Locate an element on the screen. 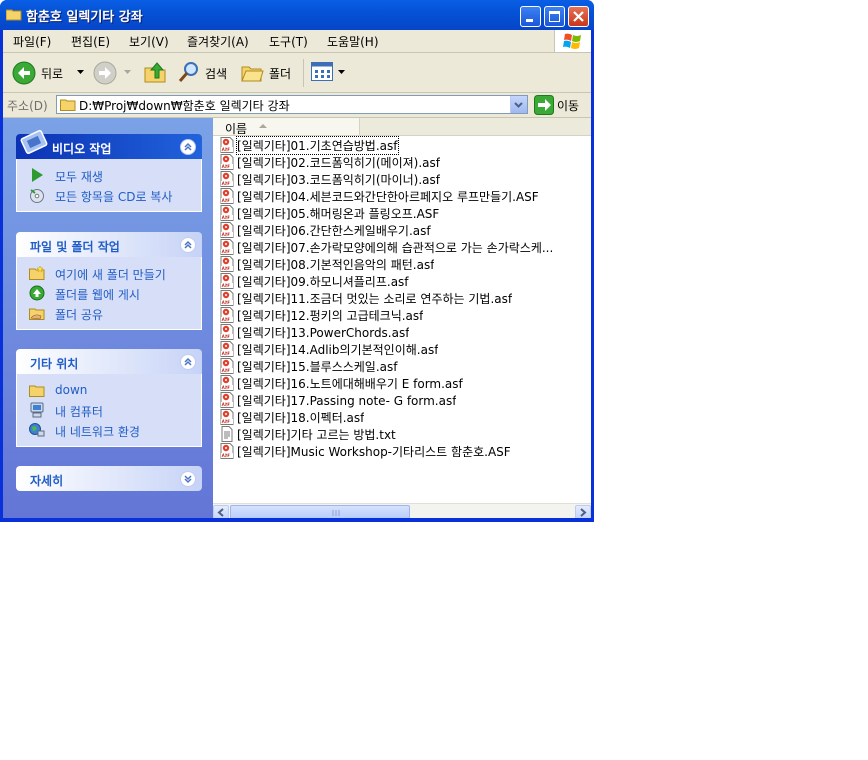 The image size is (868, 760). close-icon is located at coordinates (578, 16).